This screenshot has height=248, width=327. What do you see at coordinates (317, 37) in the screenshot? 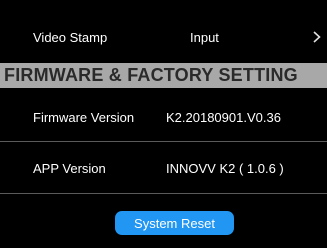
I see `chevron-right-icon` at bounding box center [317, 37].